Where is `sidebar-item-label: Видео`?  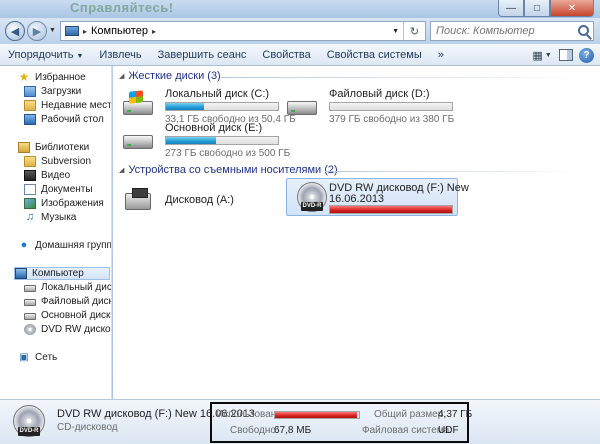
sidebar-item-label: Видео is located at coordinates (56, 175).